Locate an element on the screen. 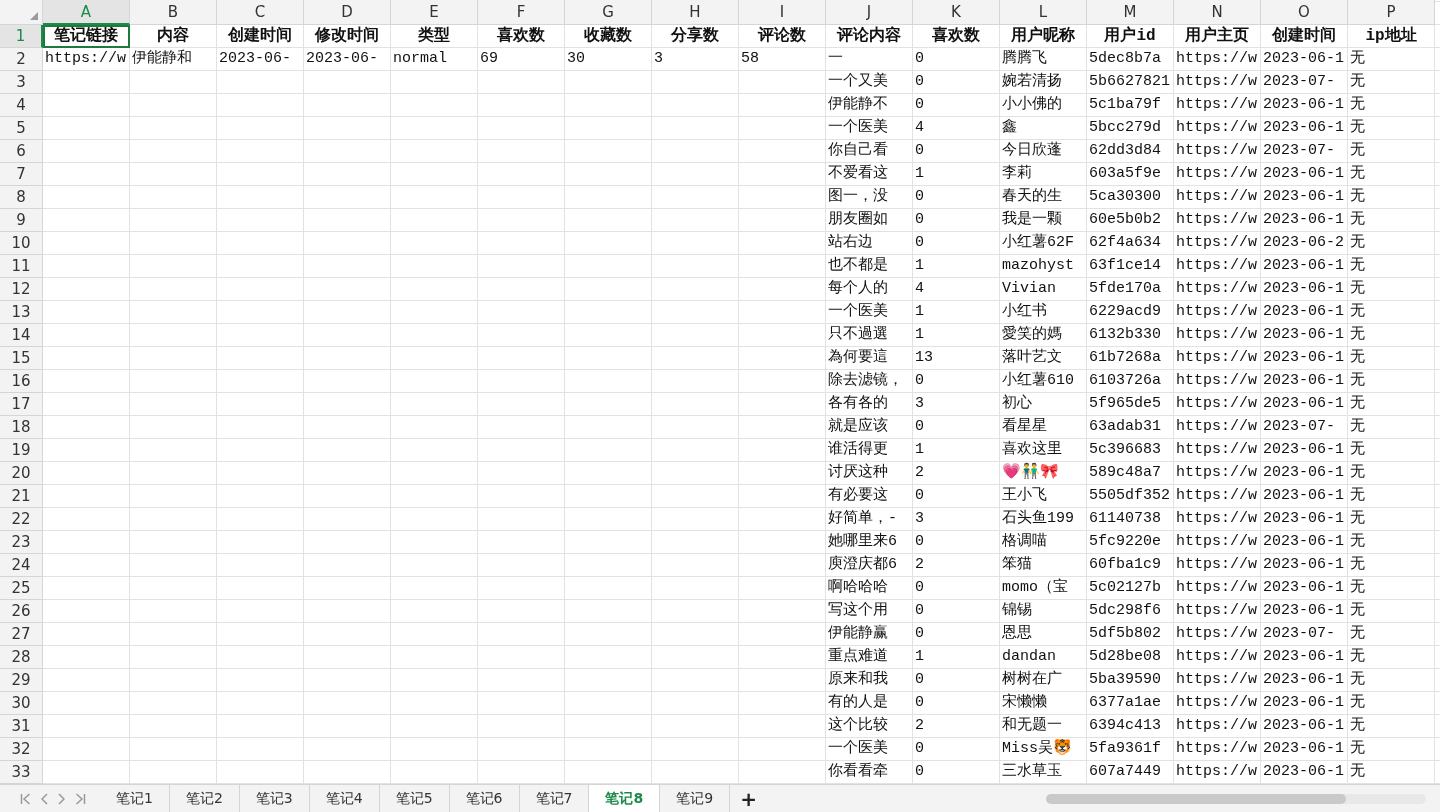 The width and height of the screenshot is (1440, 812). sheet-tab: 笔记8 is located at coordinates (625, 798).